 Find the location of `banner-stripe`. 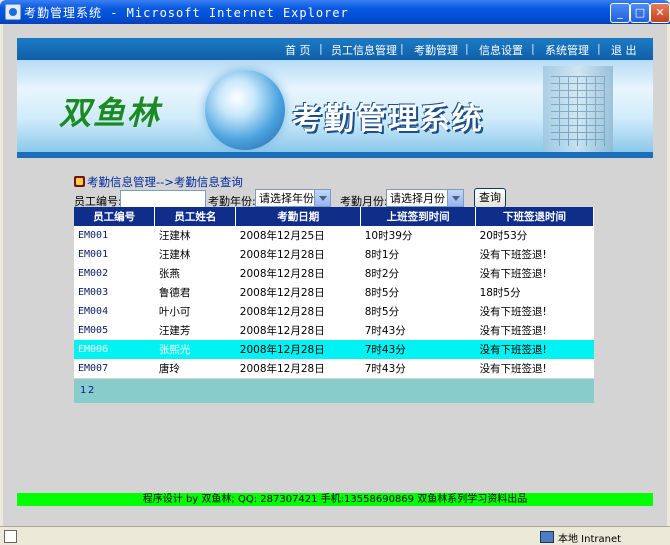

banner-stripe is located at coordinates (335, 155).